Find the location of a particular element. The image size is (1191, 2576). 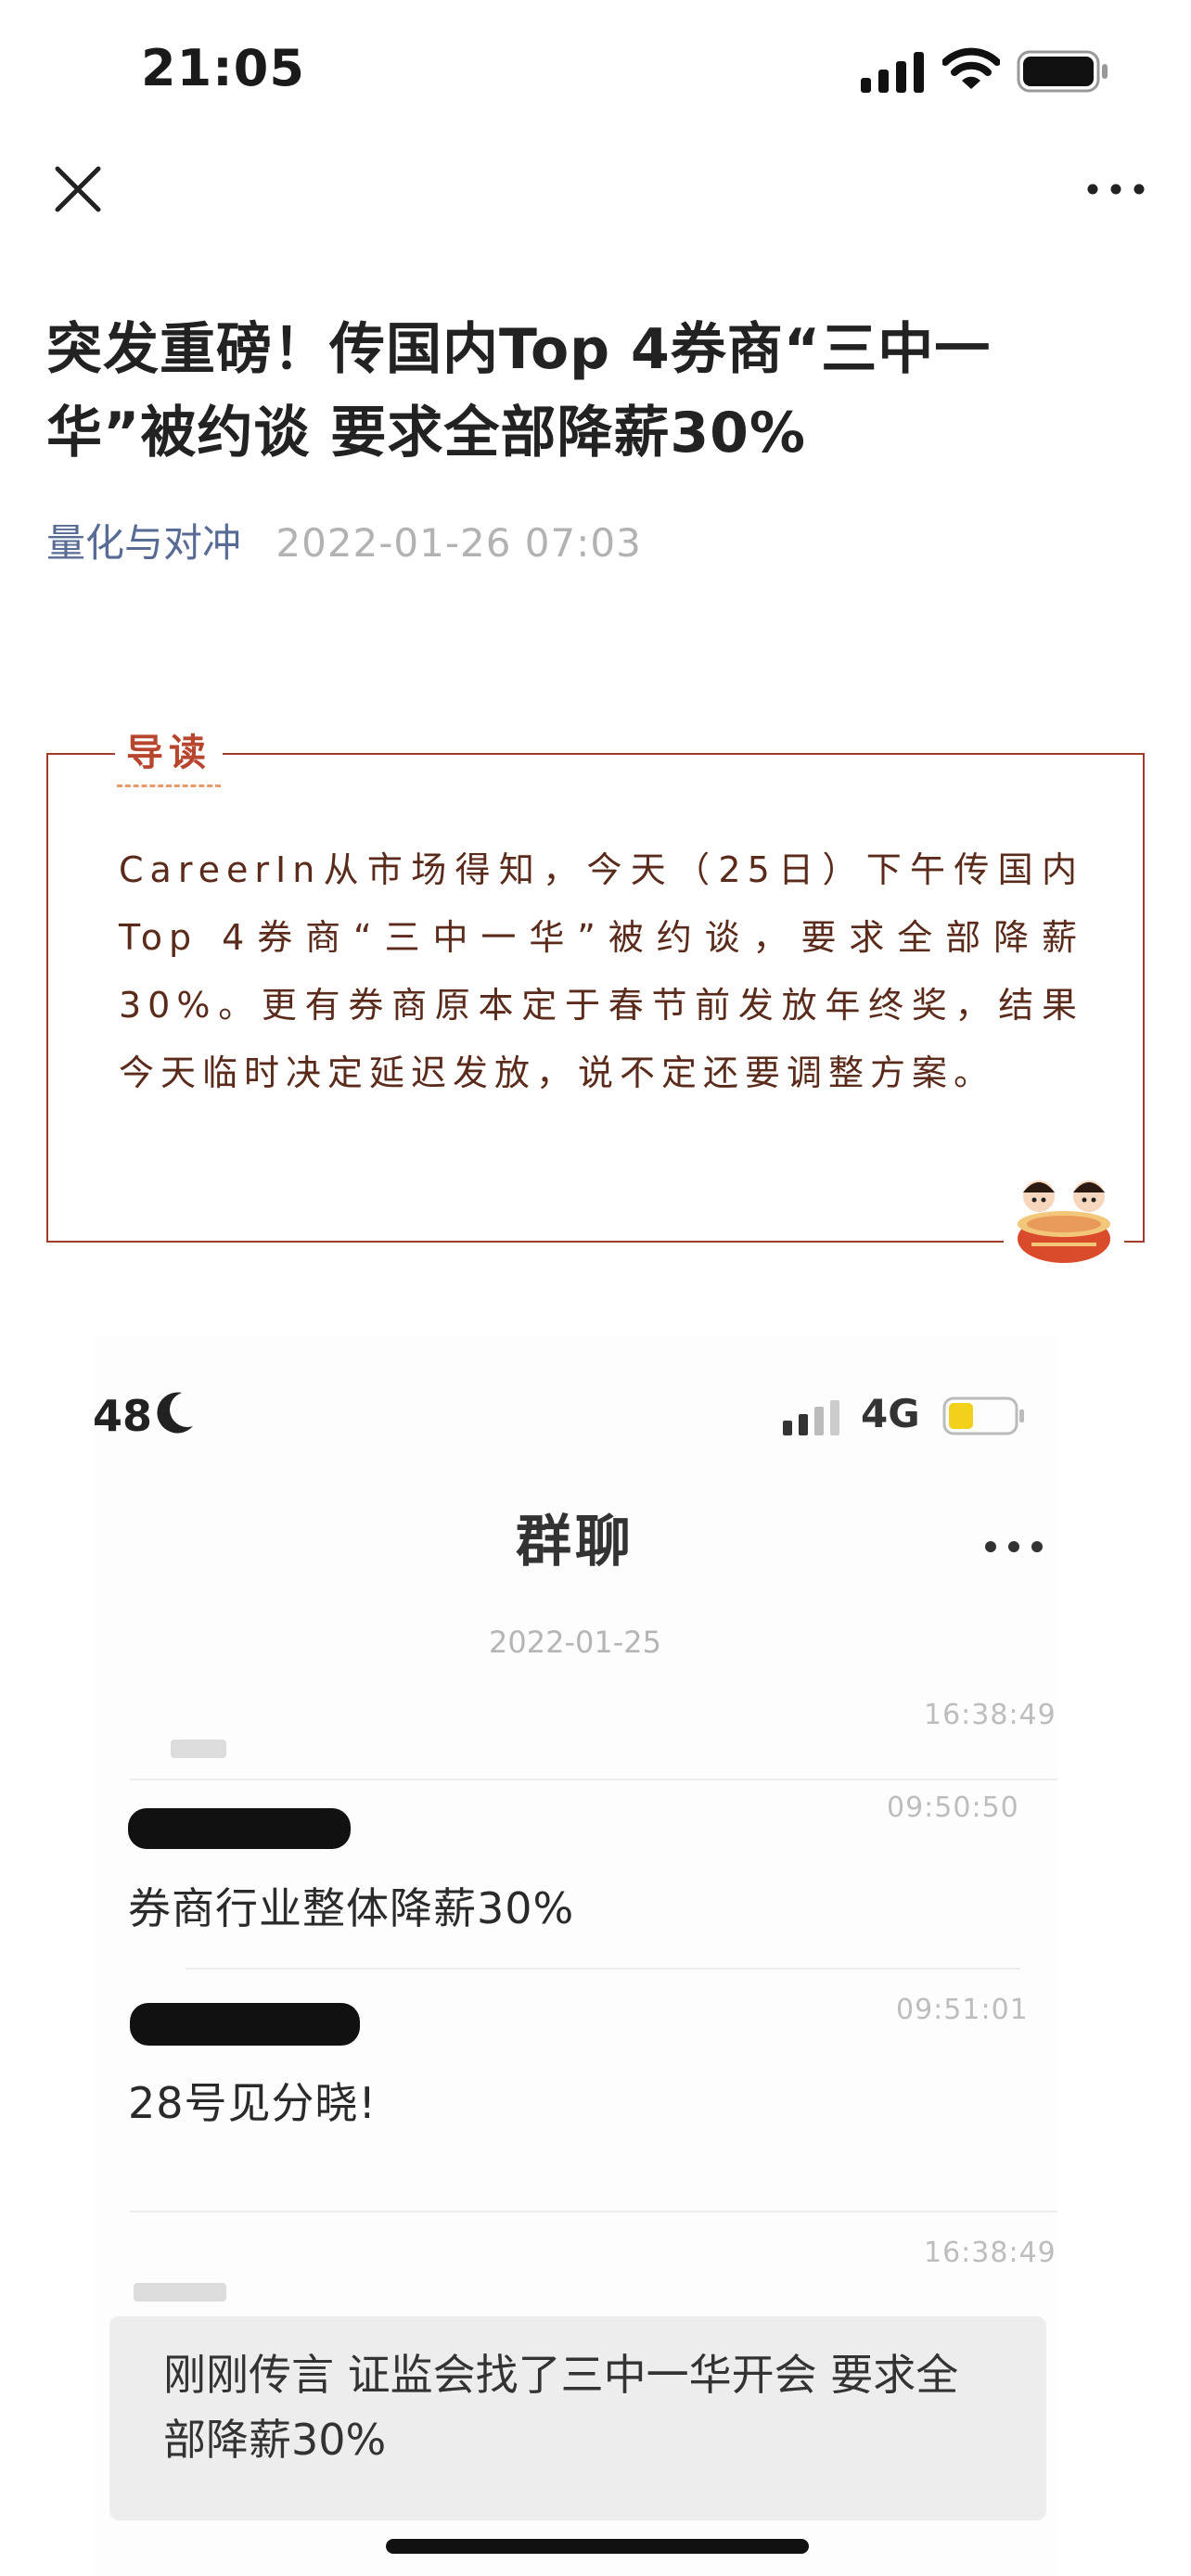

message-text: 28号见分晓! is located at coordinates (252, 2103).